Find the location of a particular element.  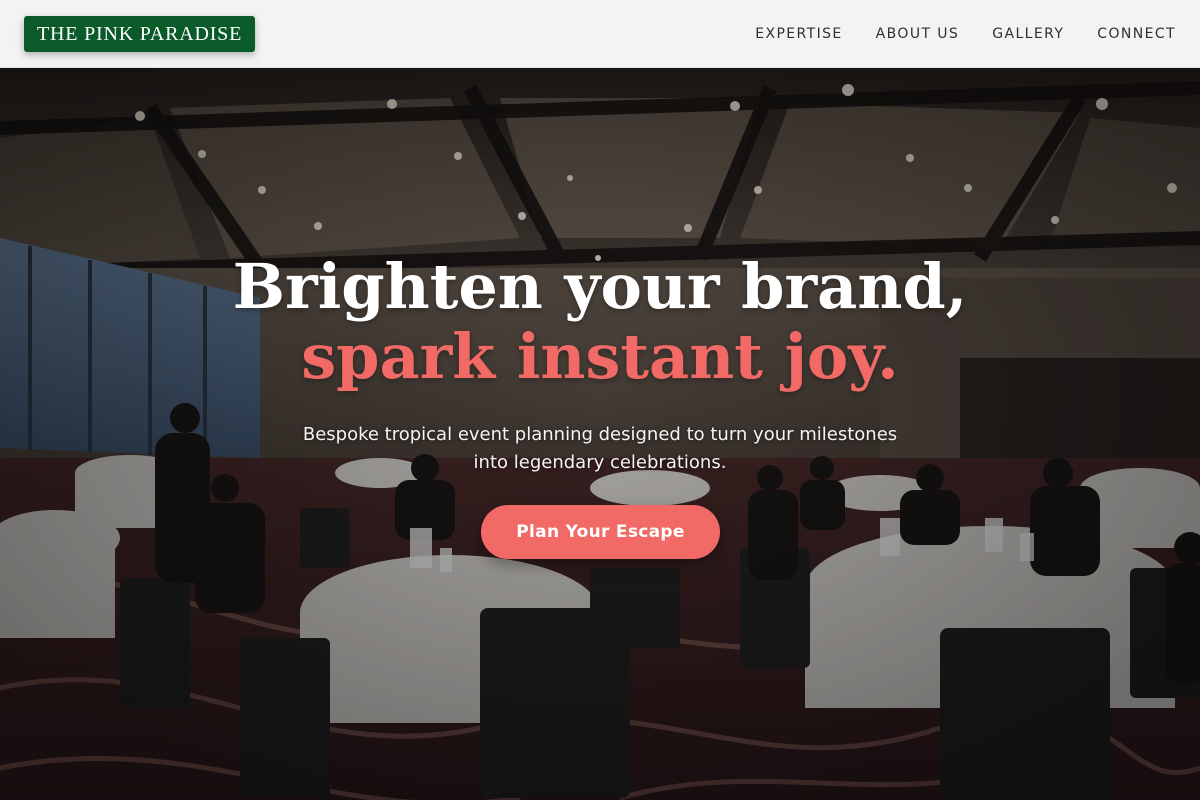

hero-headline-accent: spark instant joy. is located at coordinates (600, 356).